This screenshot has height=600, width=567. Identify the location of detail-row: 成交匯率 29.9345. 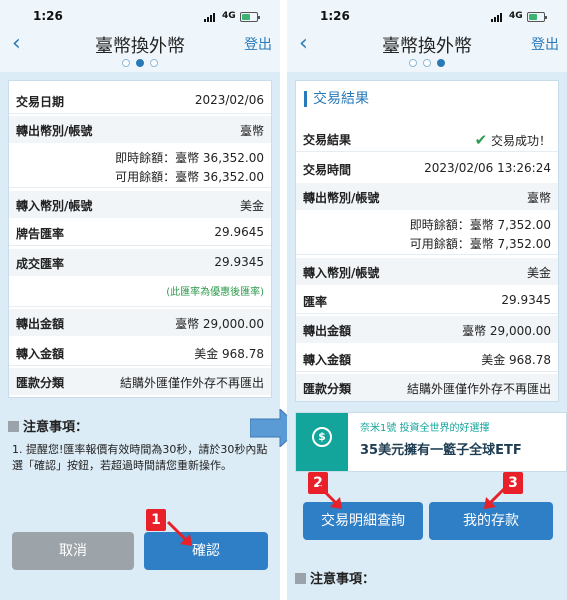
(140, 262).